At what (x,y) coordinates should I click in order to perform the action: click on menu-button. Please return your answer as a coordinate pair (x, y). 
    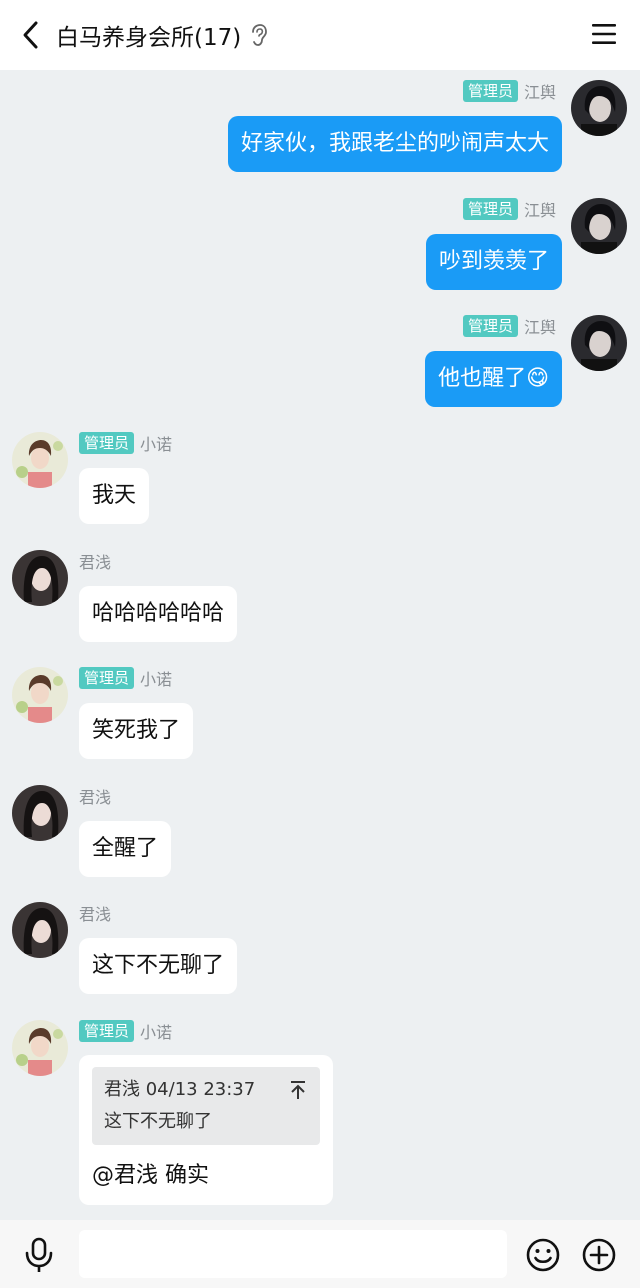
    Looking at the image, I should click on (604, 34).